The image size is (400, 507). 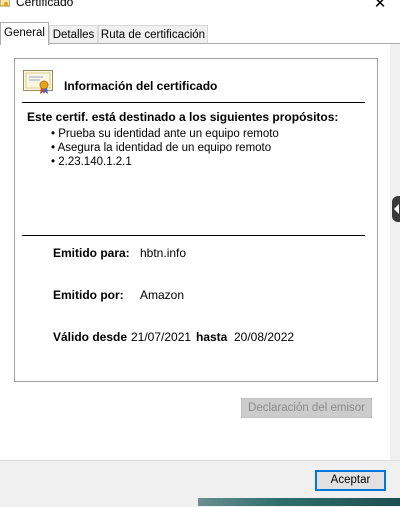 What do you see at coordinates (212, 337) in the screenshot?
I see `valid-to-label: hasta` at bounding box center [212, 337].